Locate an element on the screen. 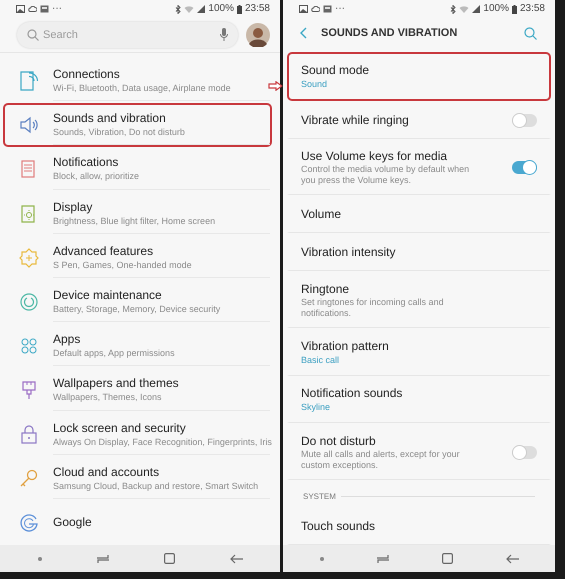  settings-item: Cloud and accounts Samsung Cloud, Backup and restore, Smart Switch is located at coordinates (137, 478).